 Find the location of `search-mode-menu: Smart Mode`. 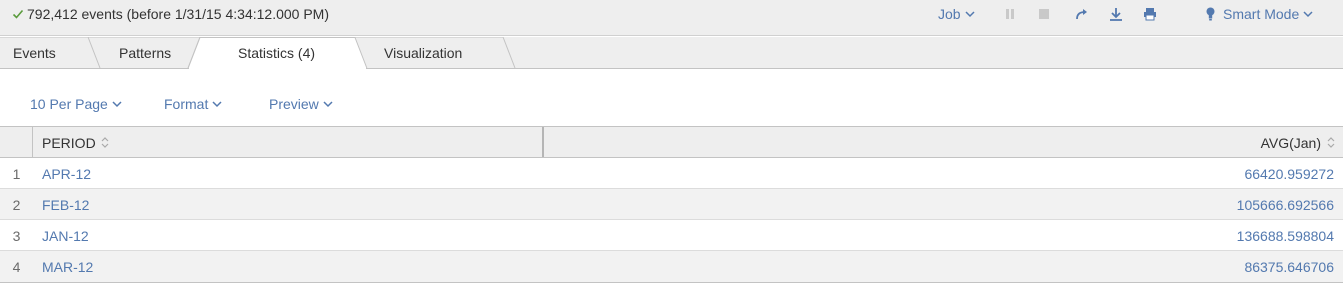

search-mode-menu: Smart Mode is located at coordinates (1259, 14).